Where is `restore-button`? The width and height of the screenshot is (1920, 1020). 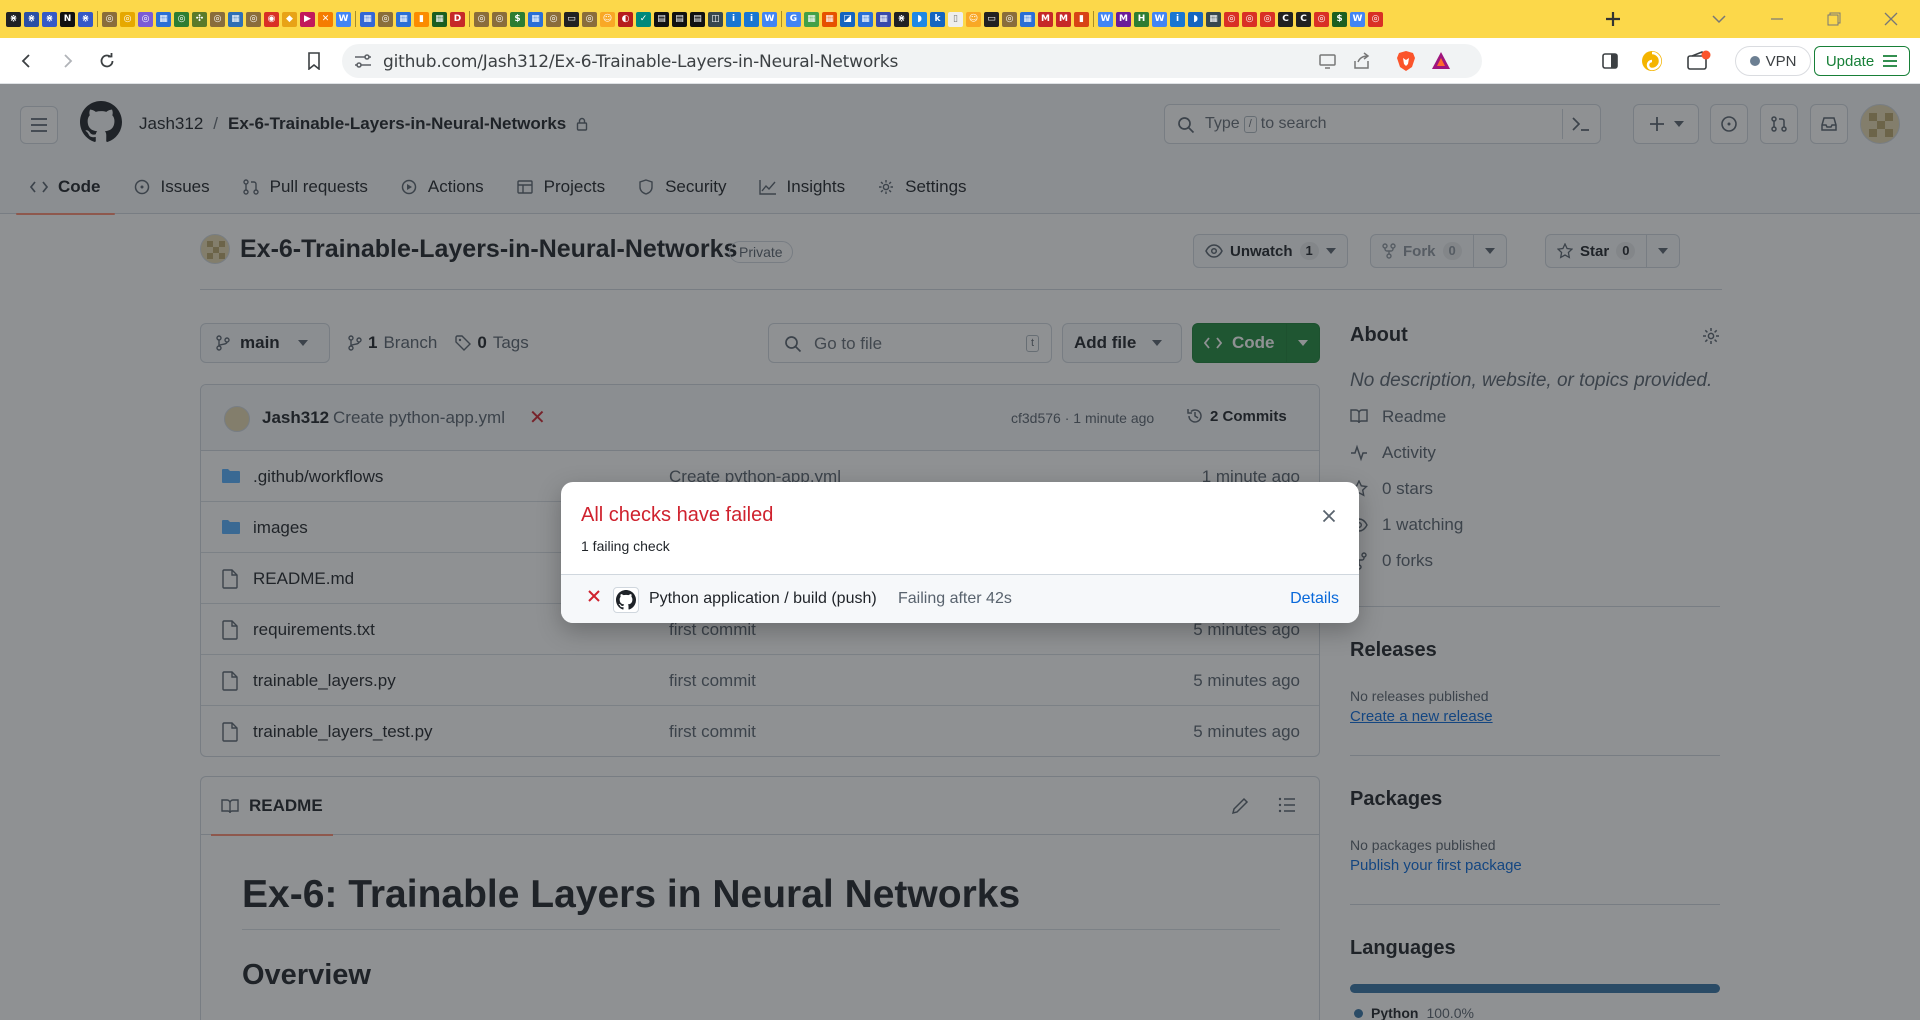 restore-button is located at coordinates (1834, 19).